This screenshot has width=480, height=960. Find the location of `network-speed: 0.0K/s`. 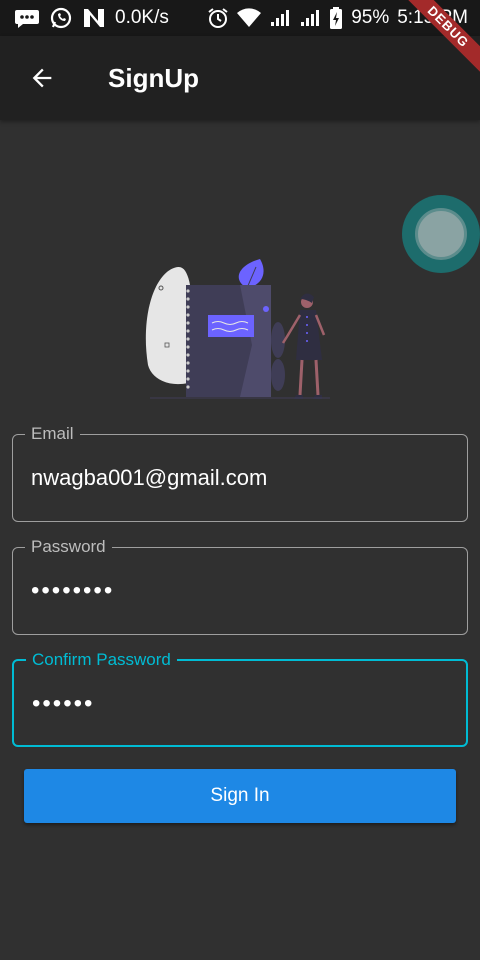

network-speed: 0.0K/s is located at coordinates (142, 17).